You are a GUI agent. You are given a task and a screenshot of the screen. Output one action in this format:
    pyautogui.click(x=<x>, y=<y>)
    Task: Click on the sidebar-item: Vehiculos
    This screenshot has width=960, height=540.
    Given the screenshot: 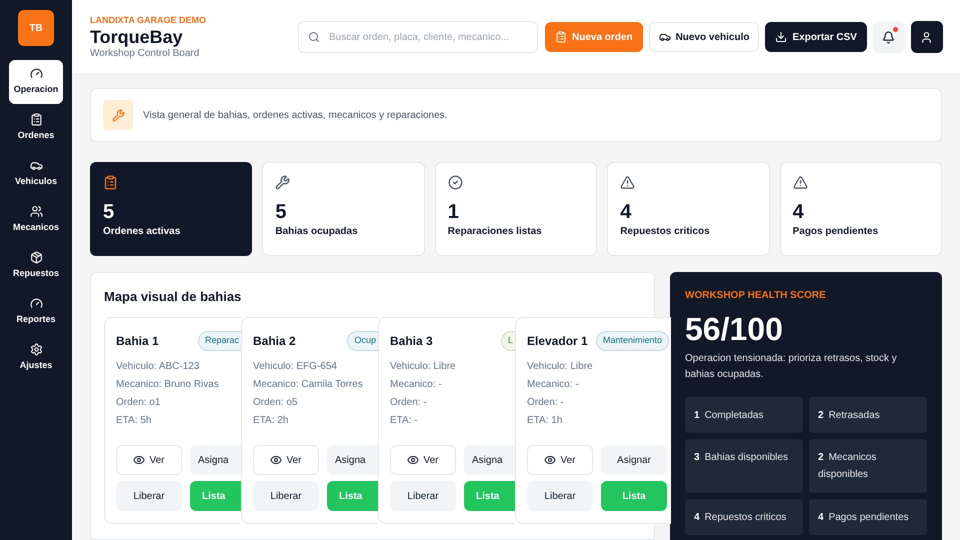 What is the action you would take?
    pyautogui.click(x=36, y=174)
    